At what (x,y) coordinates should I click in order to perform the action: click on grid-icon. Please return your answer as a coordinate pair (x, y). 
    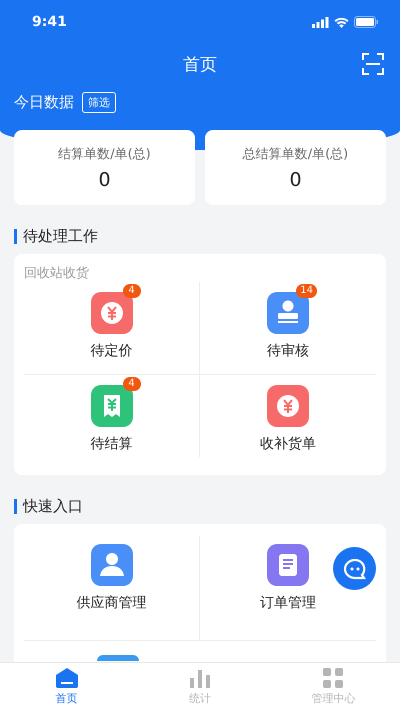
    Looking at the image, I should click on (333, 678).